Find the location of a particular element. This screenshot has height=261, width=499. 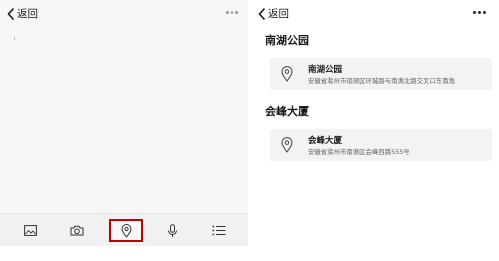

left-back-button: 返回 is located at coordinates (22, 13).